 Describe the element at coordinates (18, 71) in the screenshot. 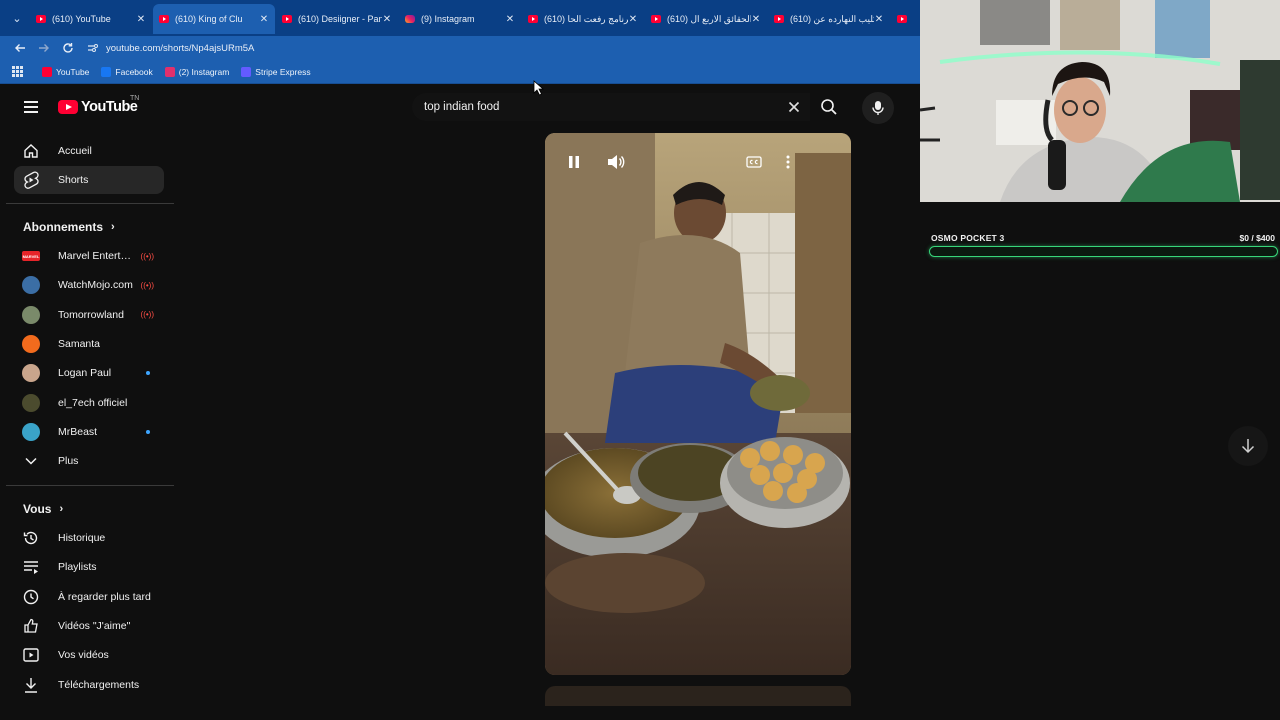

I see `apps-grid-icon` at that location.